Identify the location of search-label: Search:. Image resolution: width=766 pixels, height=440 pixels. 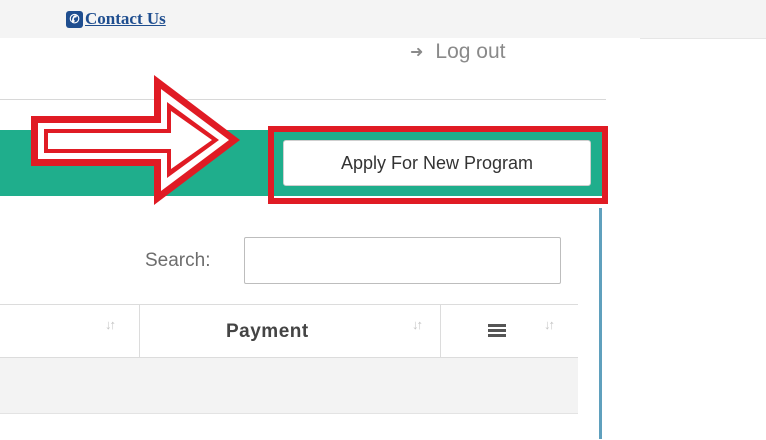
(178, 260).